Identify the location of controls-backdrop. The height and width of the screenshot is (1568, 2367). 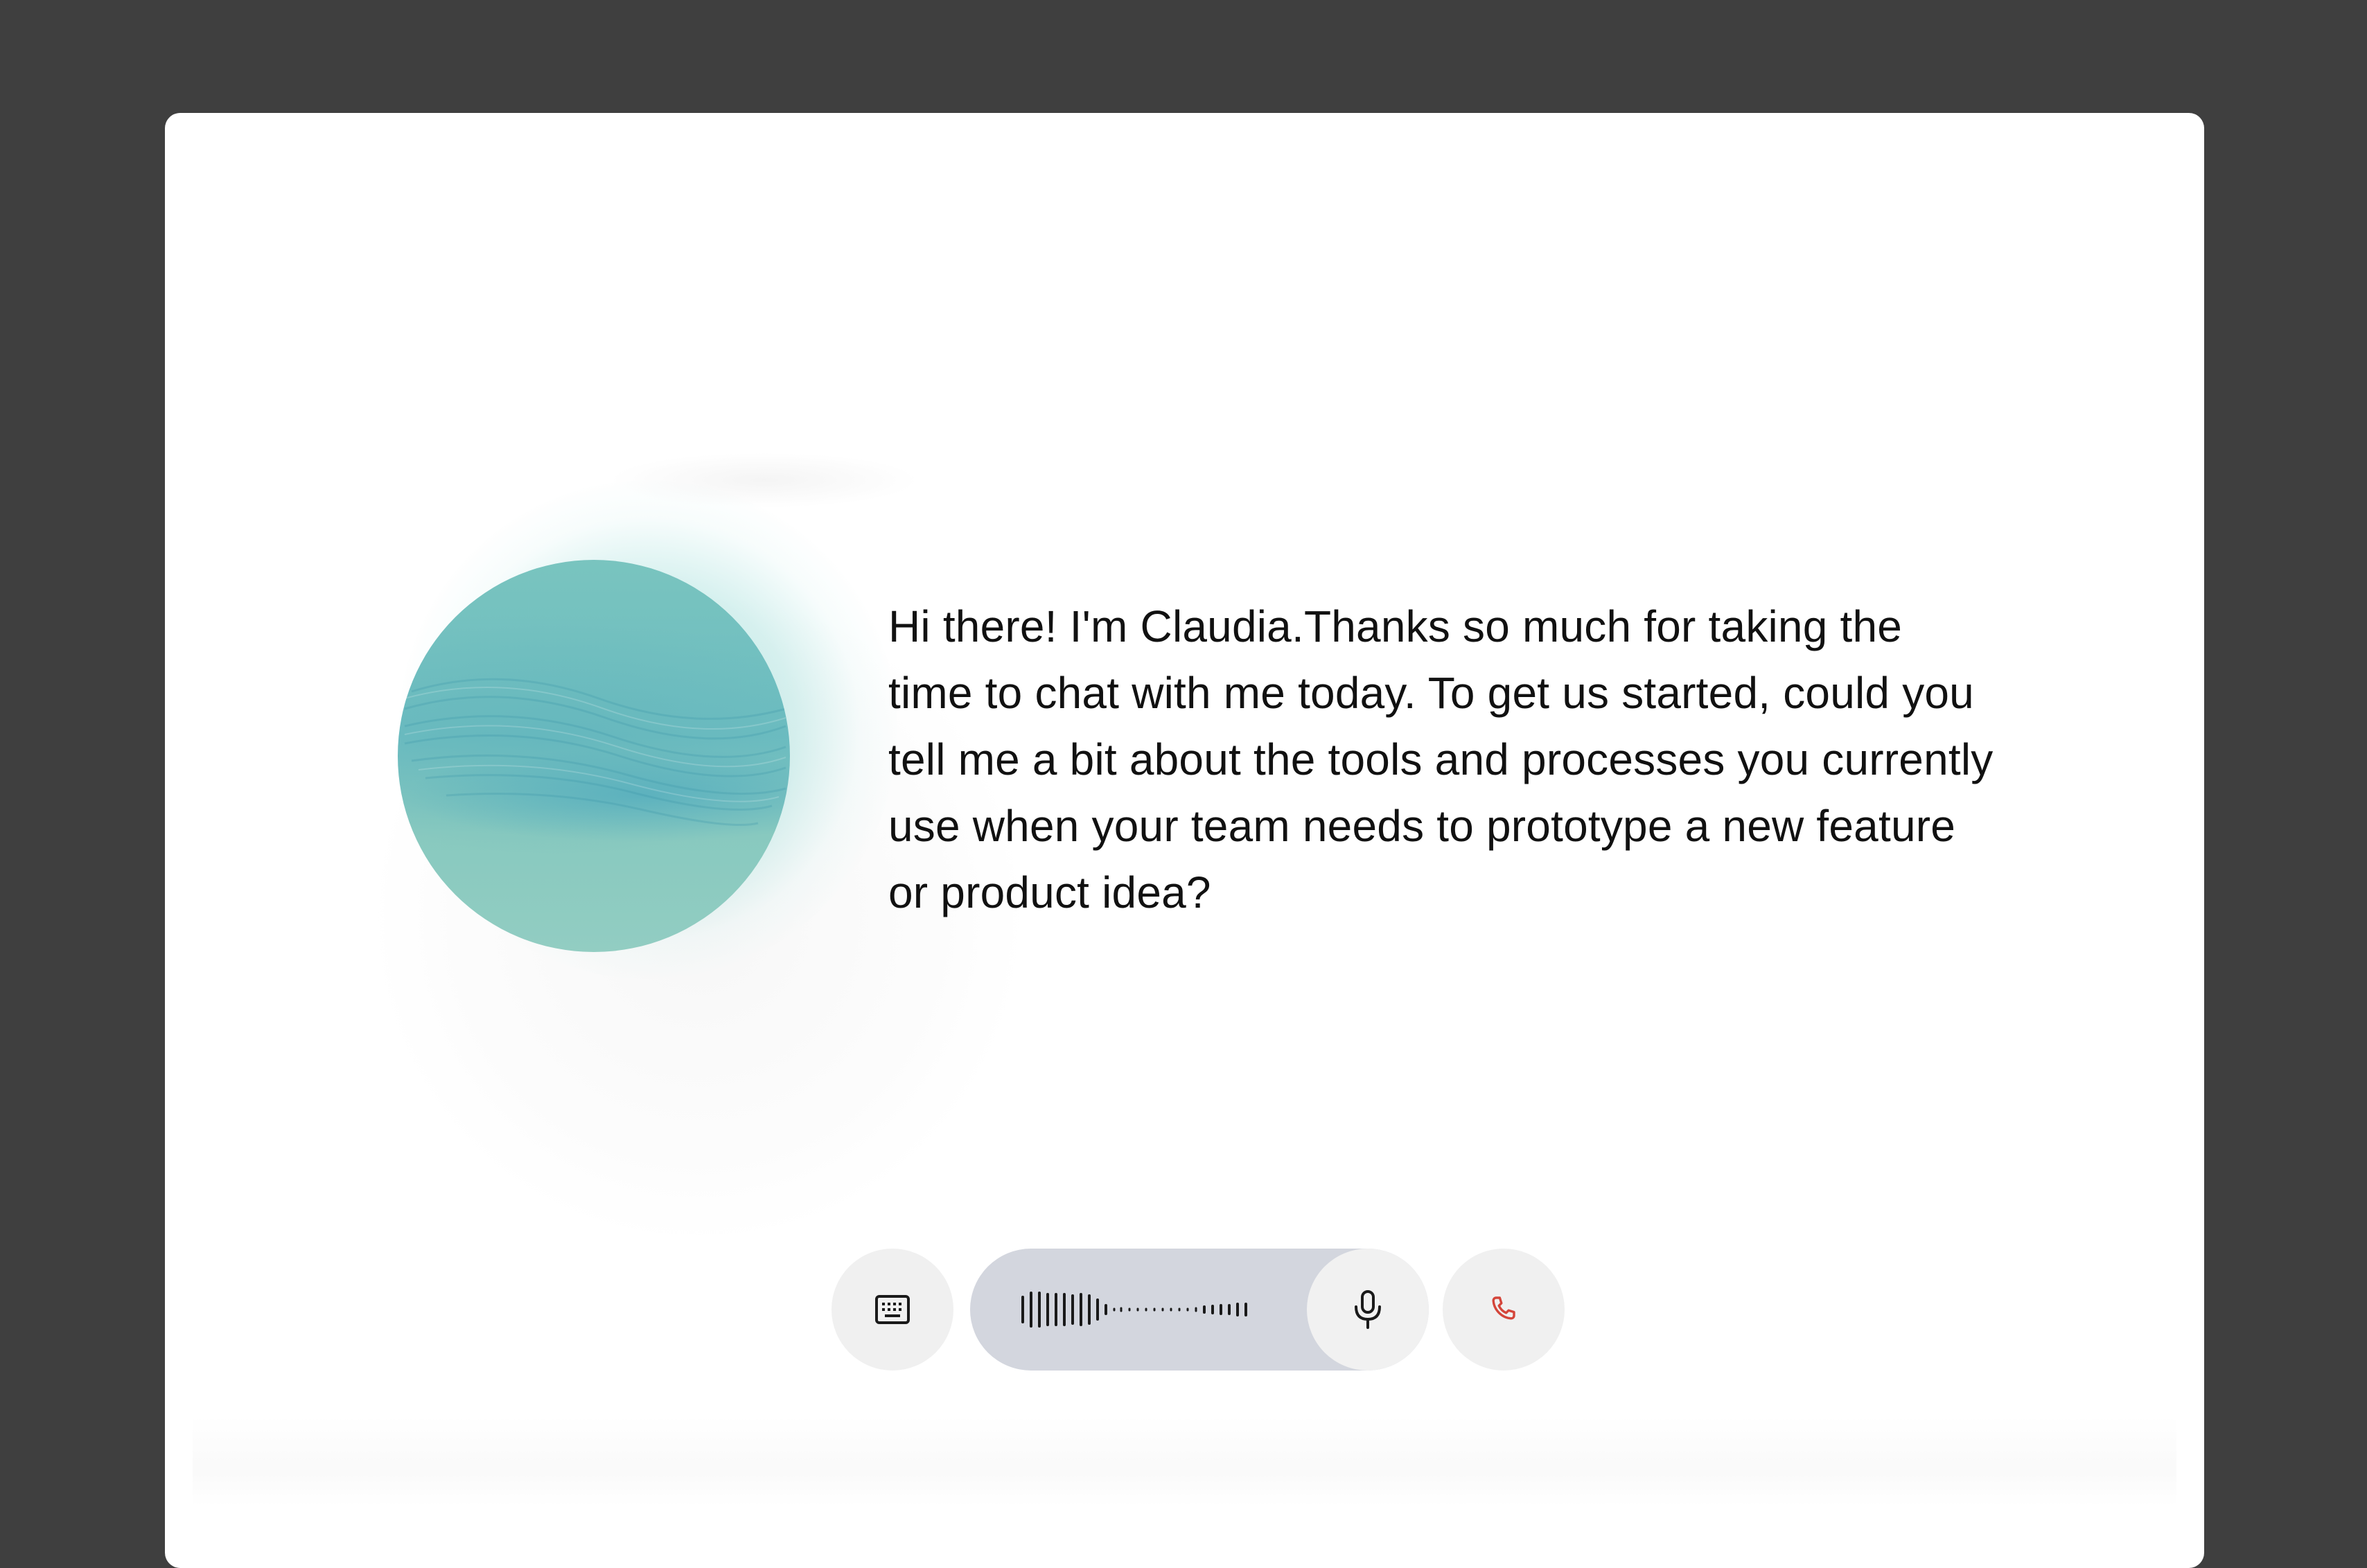
(1184, 1461).